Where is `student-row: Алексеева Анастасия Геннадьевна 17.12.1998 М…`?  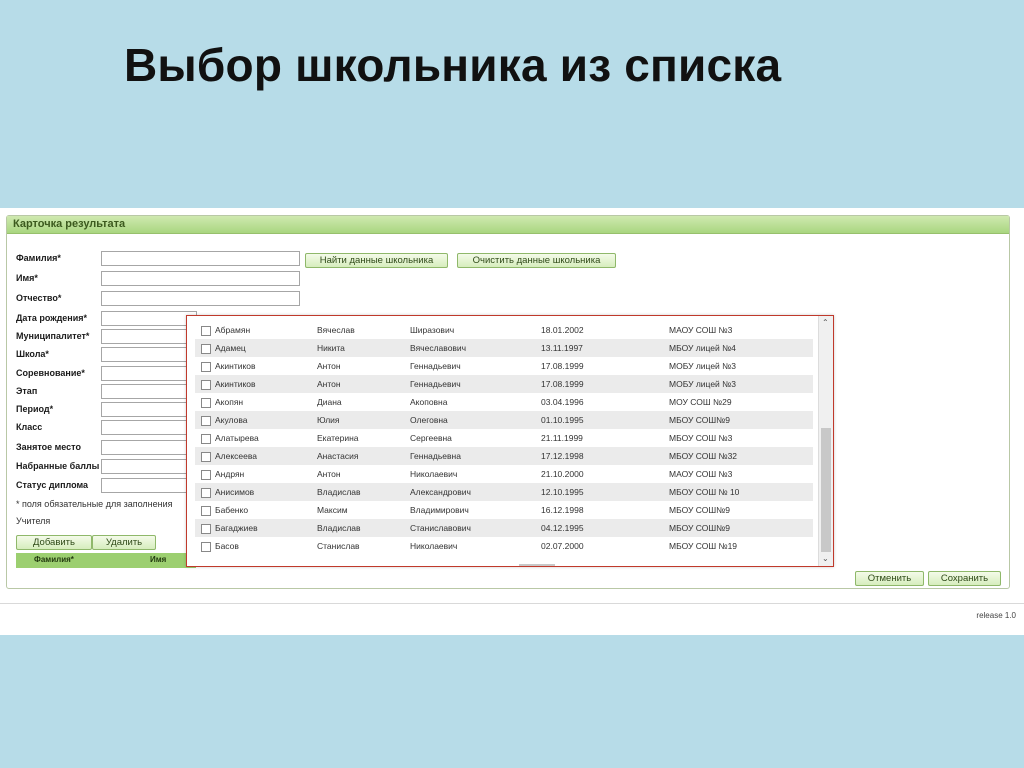
student-row: Алексеева Анастасия Геннадьевна 17.12.1998 М… is located at coordinates (504, 456).